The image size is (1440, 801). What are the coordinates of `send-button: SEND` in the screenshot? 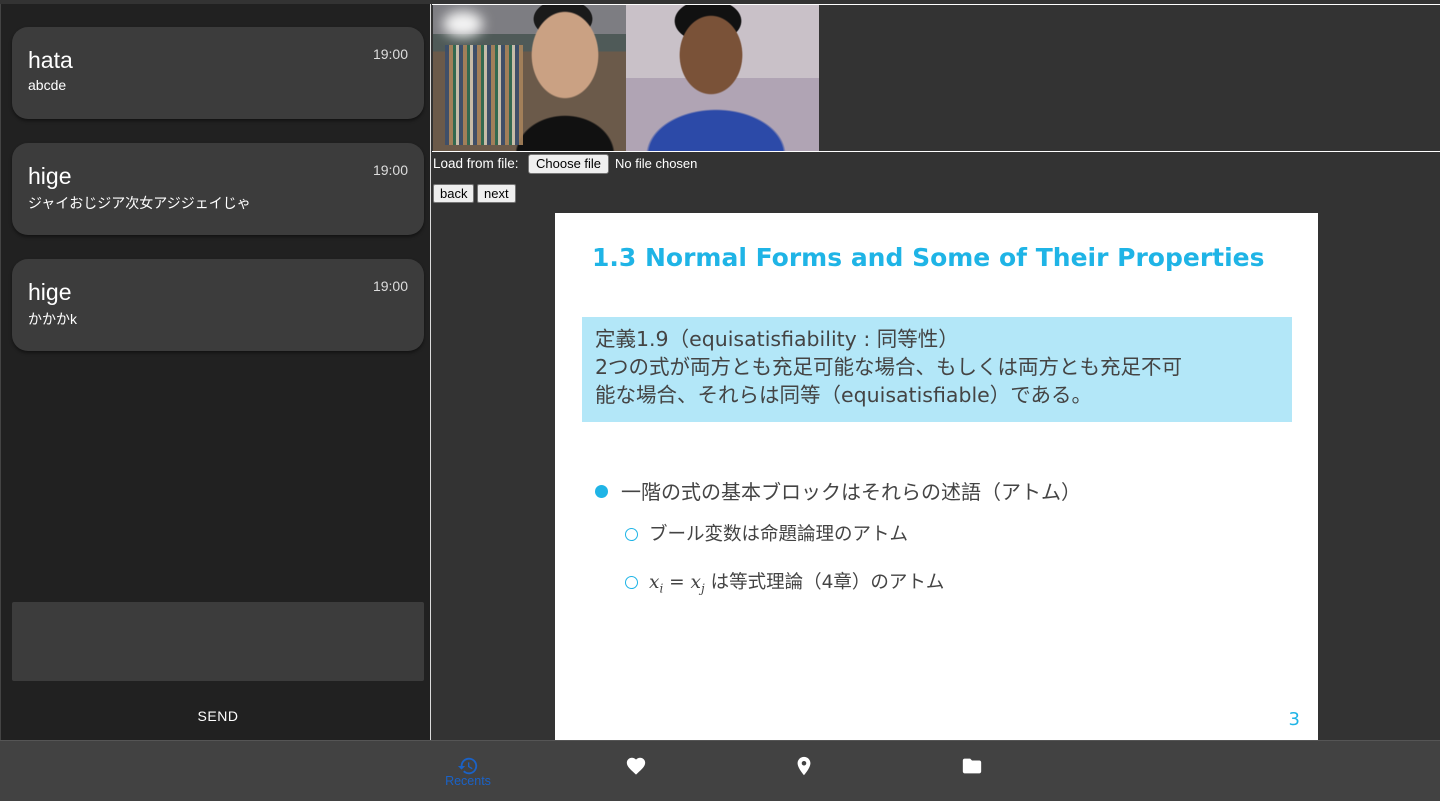 It's located at (218, 715).